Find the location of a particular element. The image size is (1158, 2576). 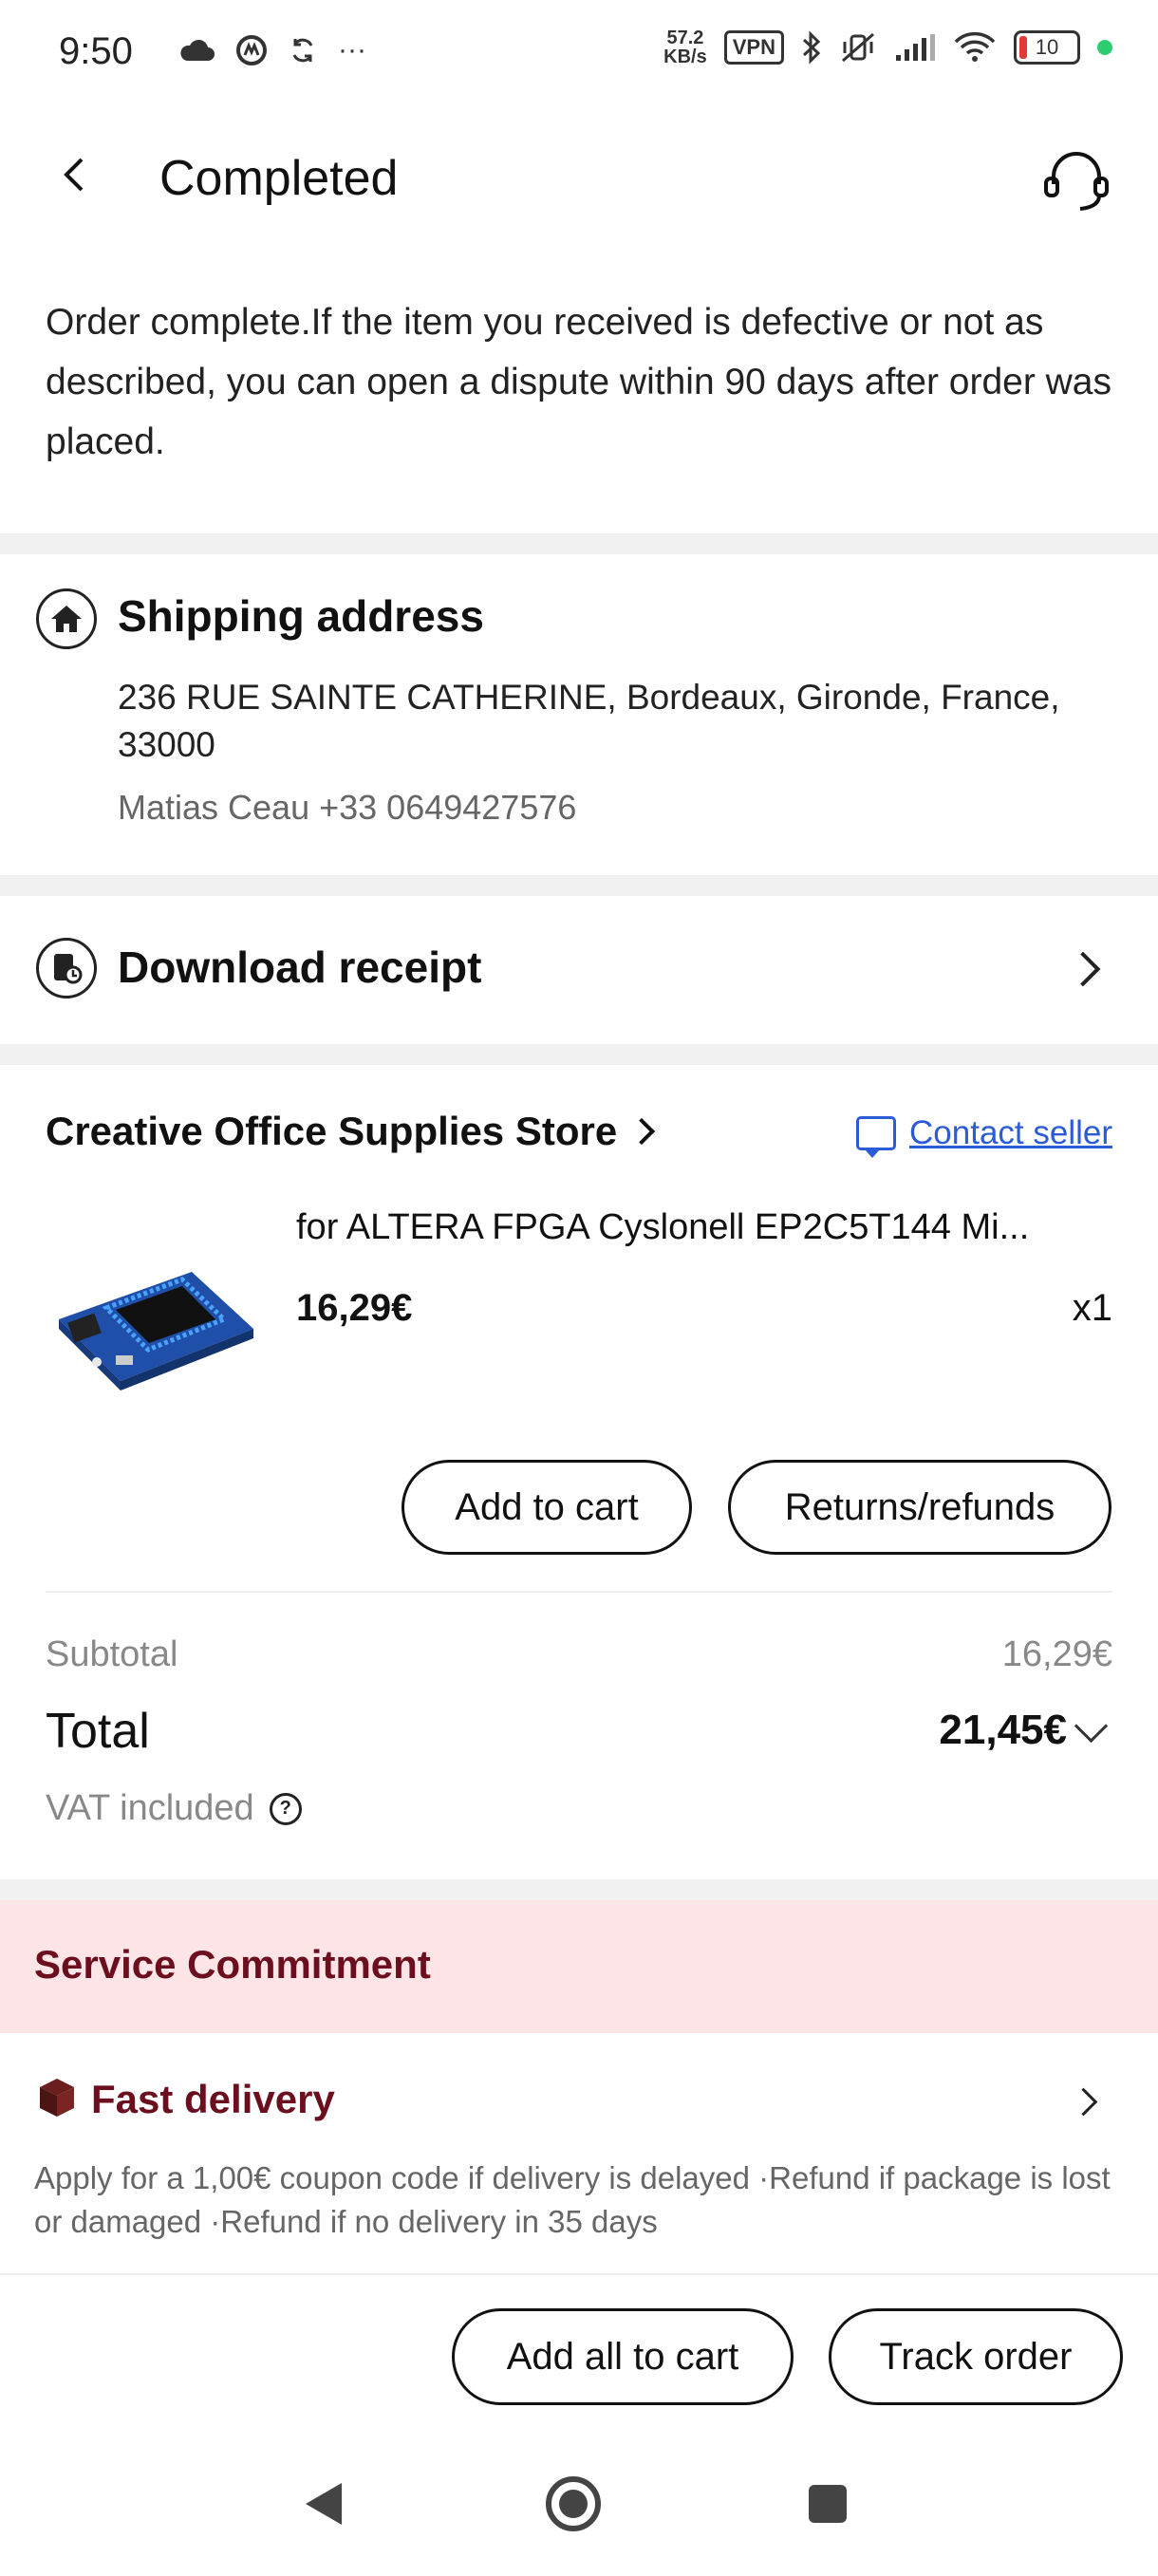

package-icon is located at coordinates (57, 2098).